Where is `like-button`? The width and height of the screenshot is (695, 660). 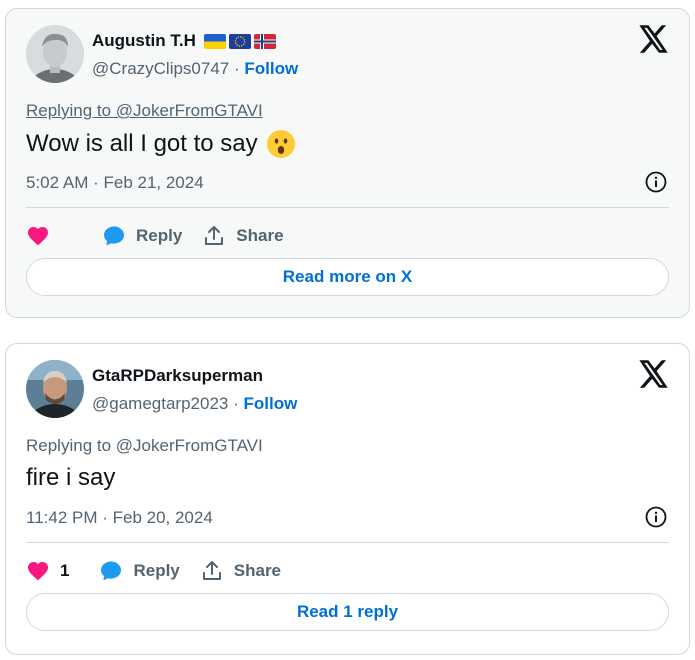 like-button is located at coordinates (43, 236).